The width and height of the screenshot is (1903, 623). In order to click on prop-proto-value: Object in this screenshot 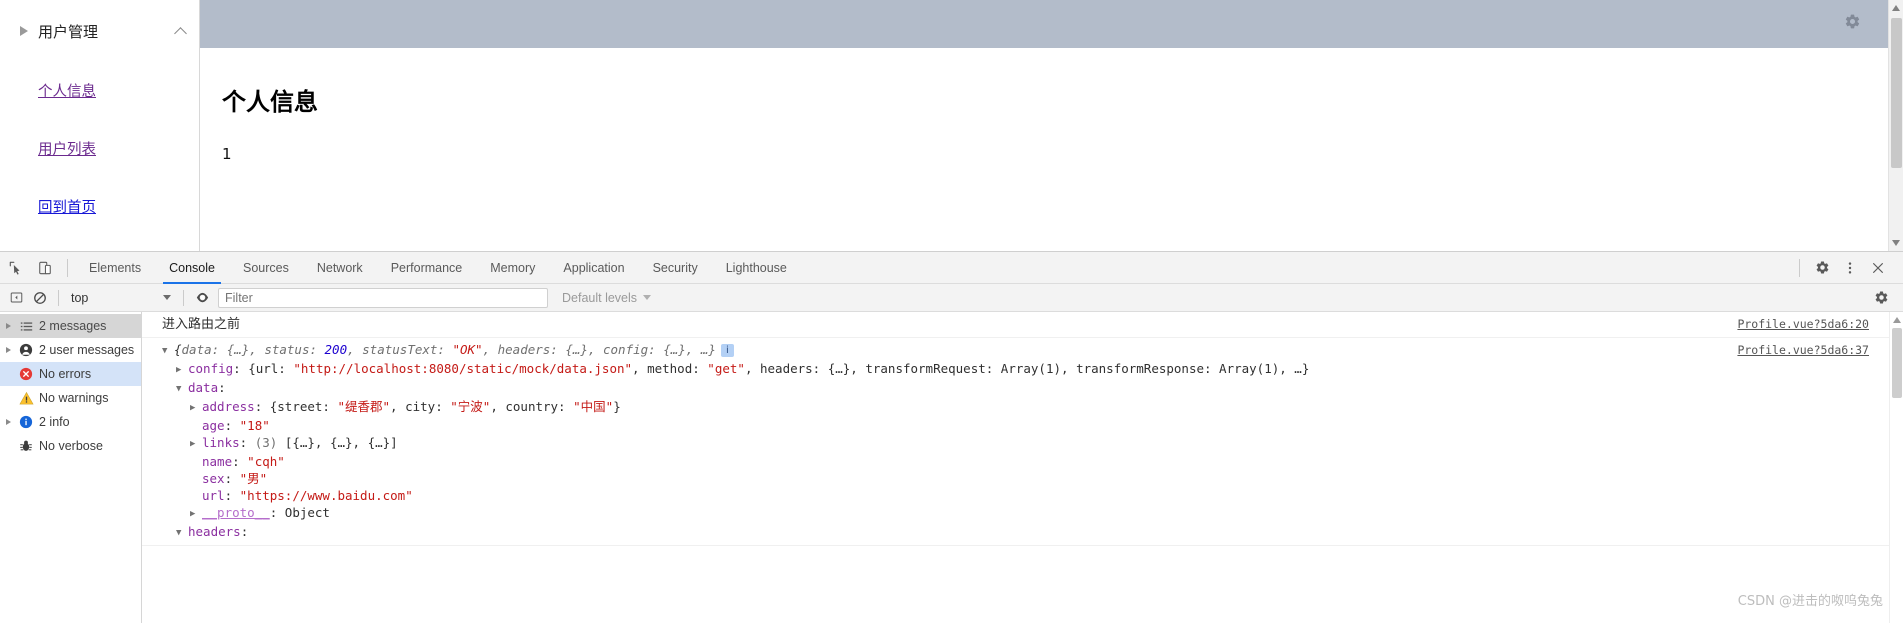, I will do `click(307, 512)`.